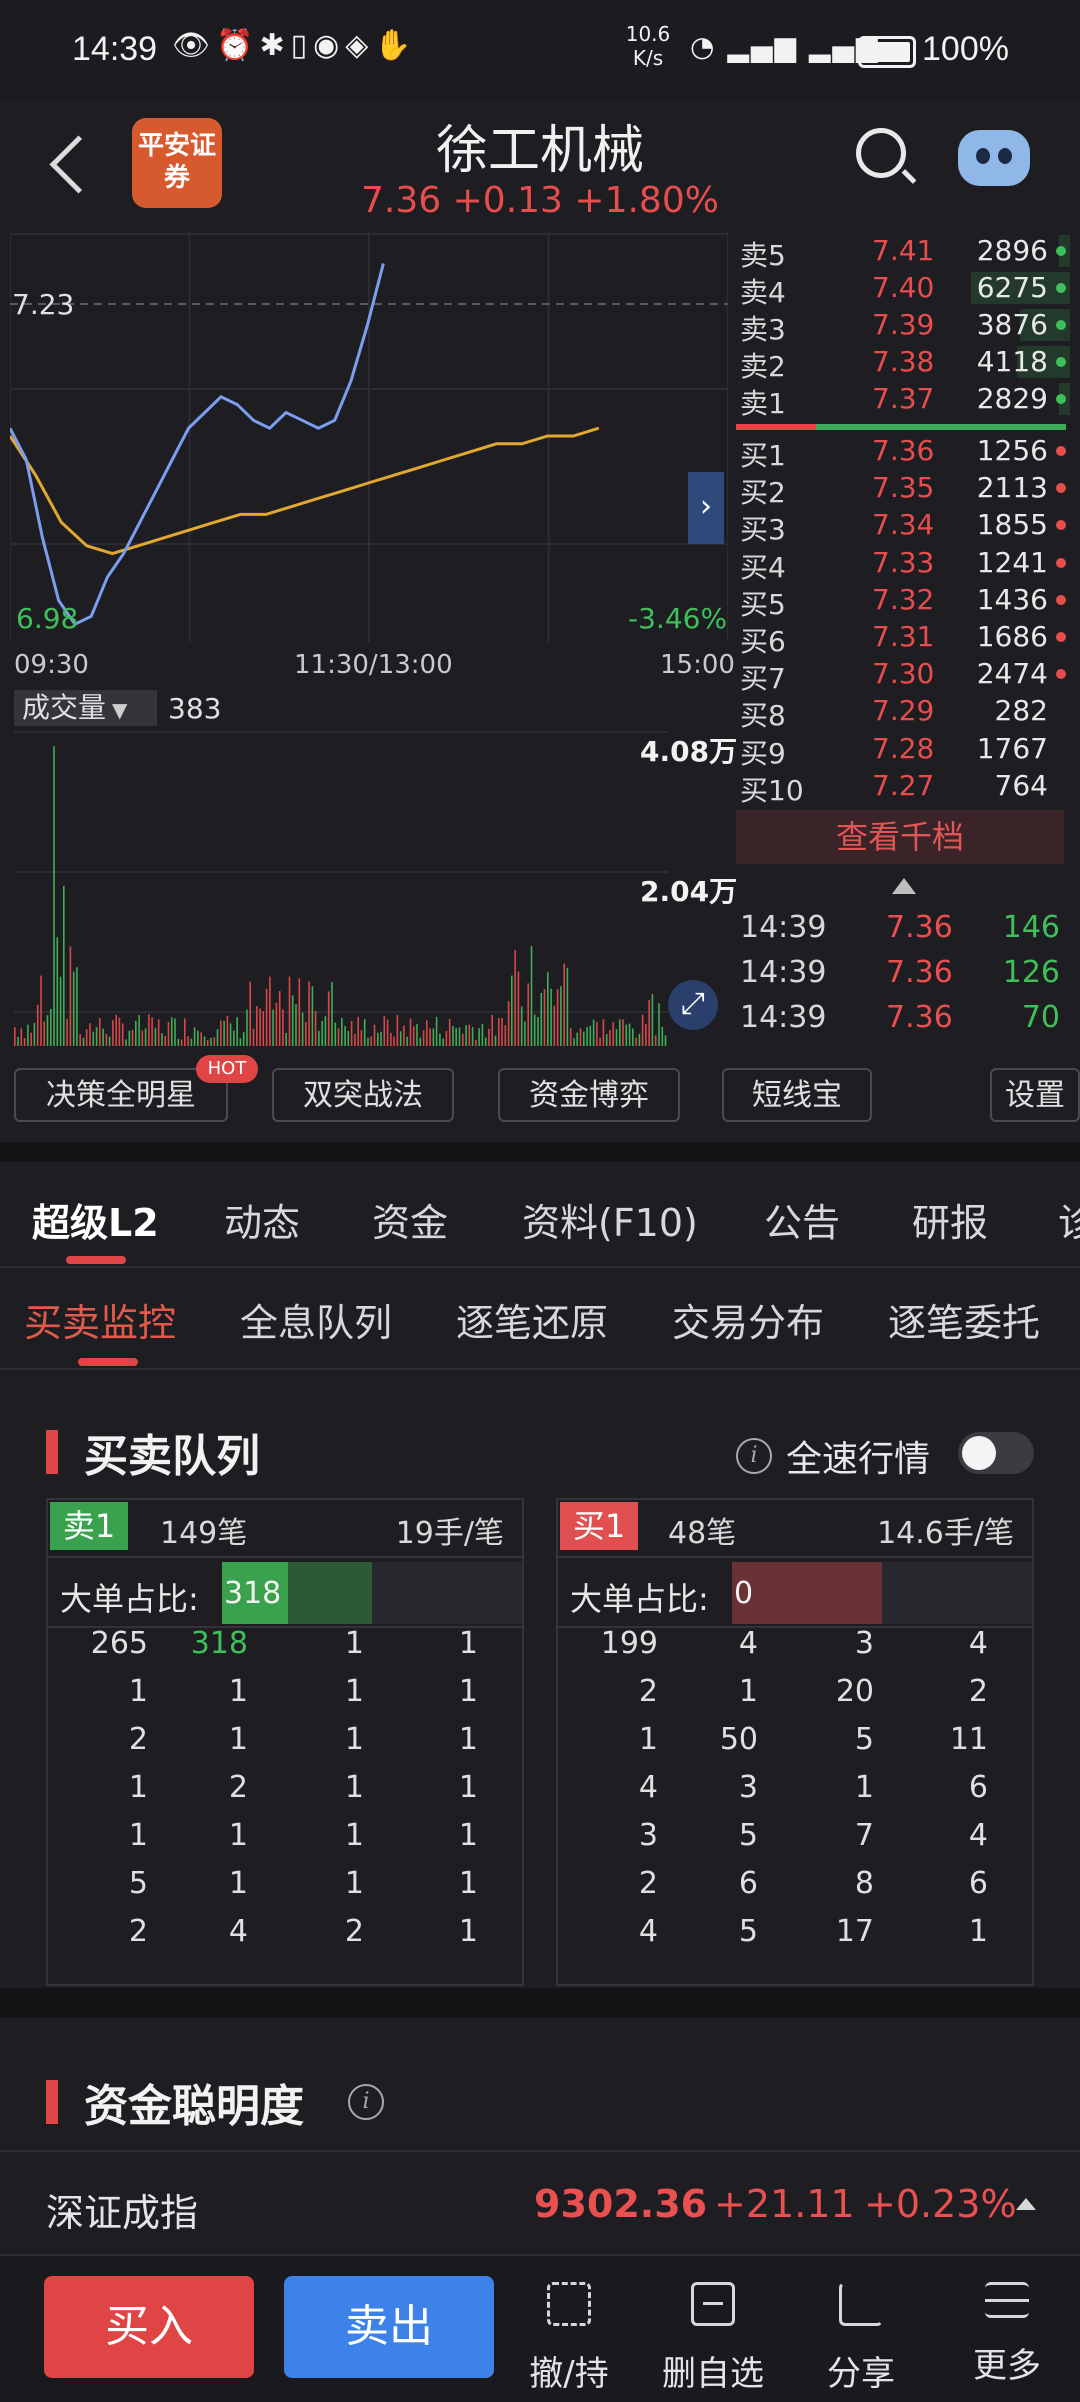 The height and width of the screenshot is (2402, 1080). Describe the element at coordinates (1012, 450) in the screenshot. I see `bid-volume: 1256` at that location.